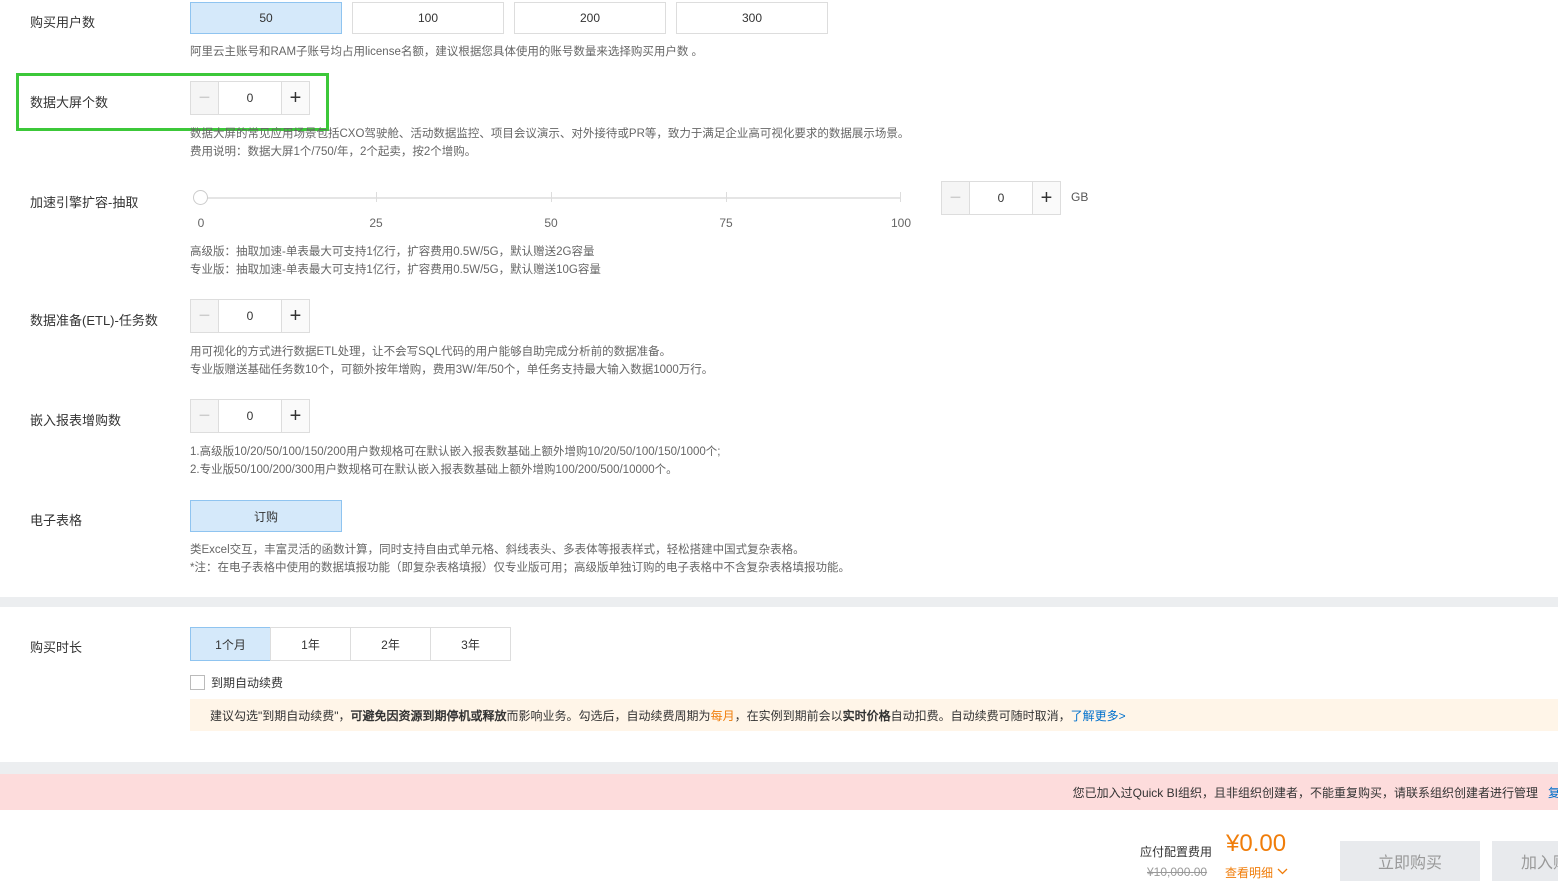 The width and height of the screenshot is (1558, 881). I want to click on etl-plus-button: +, so click(295, 316).